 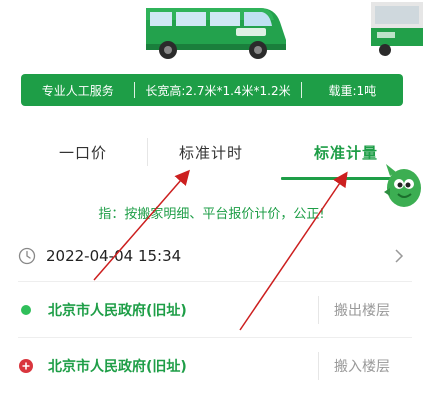 What do you see at coordinates (117, 311) in the screenshot?
I see `origin-address: 北京市人民政府(旧址)` at bounding box center [117, 311].